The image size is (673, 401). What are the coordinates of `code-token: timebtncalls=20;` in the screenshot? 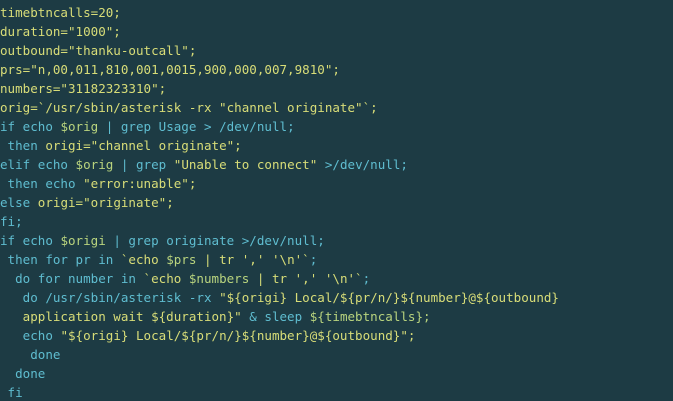 It's located at (60, 12).